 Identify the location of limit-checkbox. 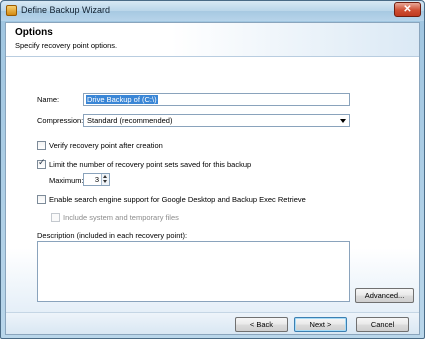
(41, 163).